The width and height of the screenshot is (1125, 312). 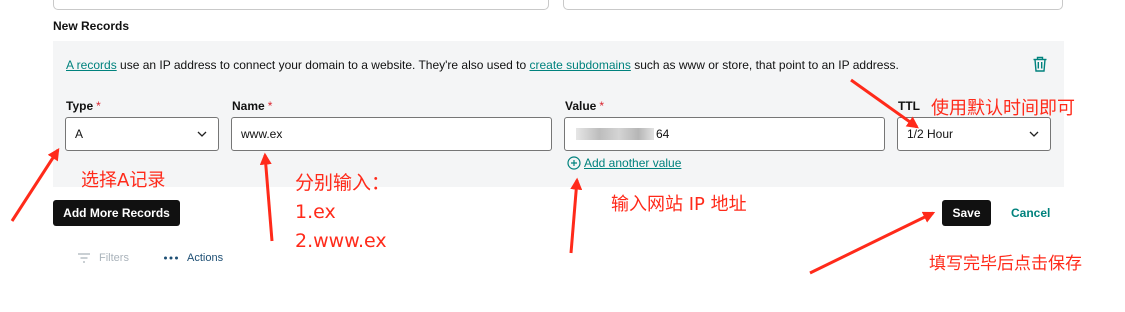 What do you see at coordinates (301, 5) in the screenshot?
I see `previous-field-left` at bounding box center [301, 5].